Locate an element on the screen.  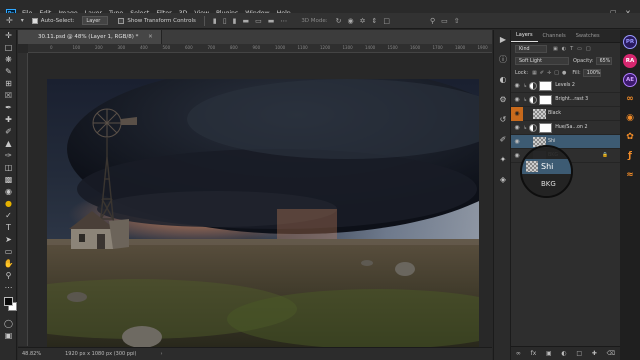
layer-row: ◉ ↳ Levels 2 is located at coordinates (565, 86).